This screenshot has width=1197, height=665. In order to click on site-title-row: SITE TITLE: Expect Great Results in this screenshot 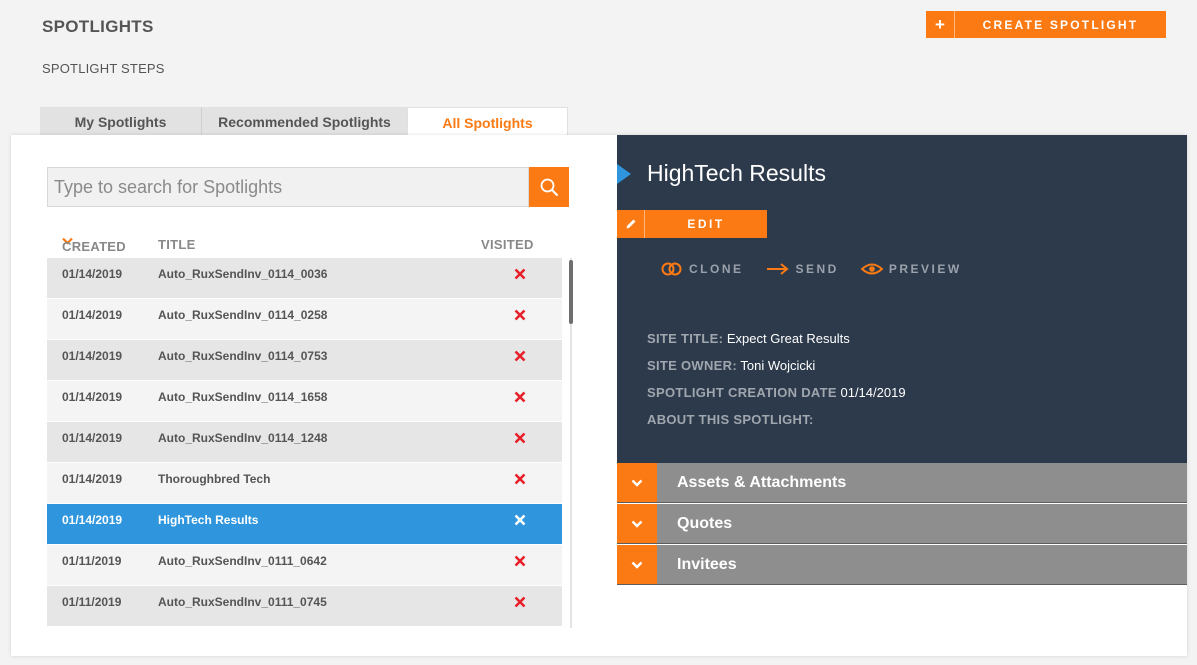, I will do `click(776, 338)`.